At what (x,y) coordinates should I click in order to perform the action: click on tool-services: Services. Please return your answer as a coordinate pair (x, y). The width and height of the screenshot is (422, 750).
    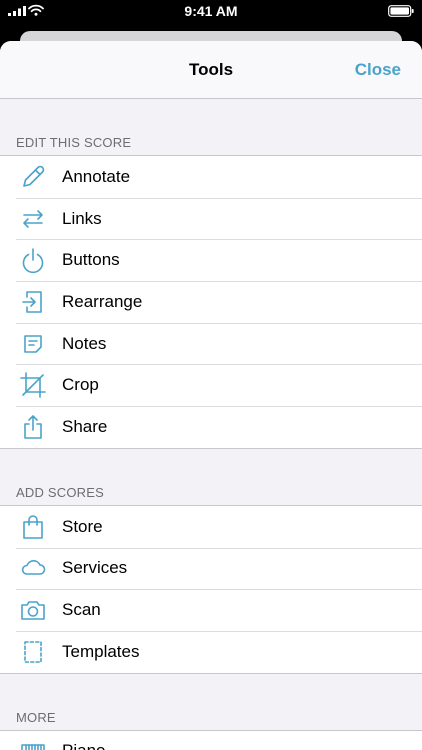
    Looking at the image, I should click on (211, 568).